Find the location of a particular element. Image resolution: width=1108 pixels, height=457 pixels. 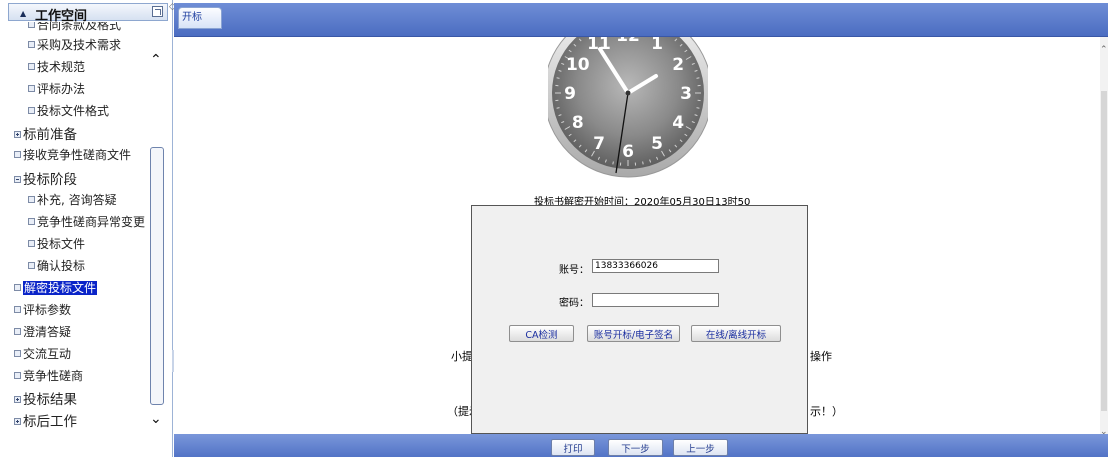

clock-number: 6 is located at coordinates (628, 152).